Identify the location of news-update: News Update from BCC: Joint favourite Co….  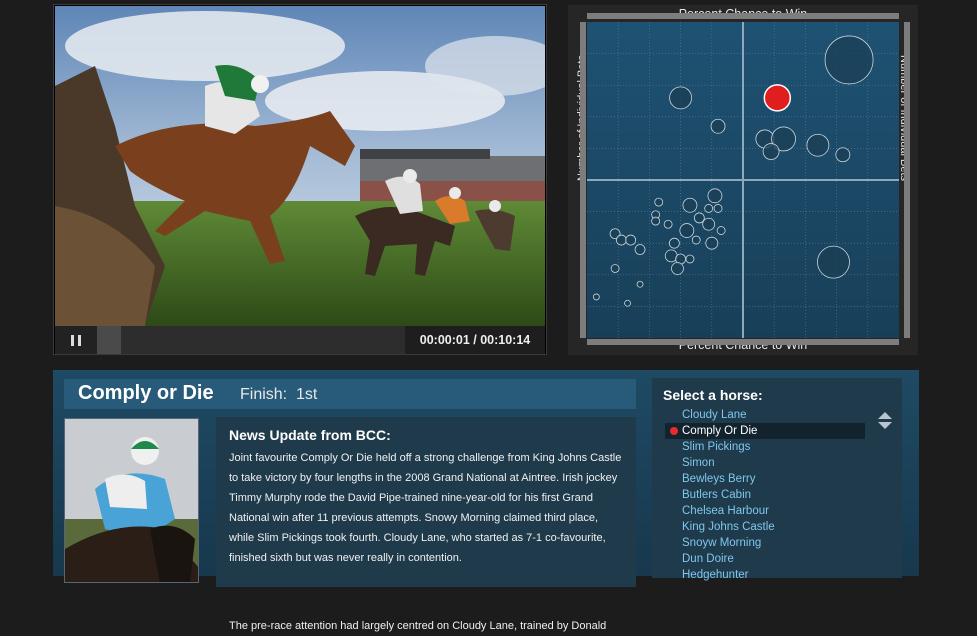
(426, 524).